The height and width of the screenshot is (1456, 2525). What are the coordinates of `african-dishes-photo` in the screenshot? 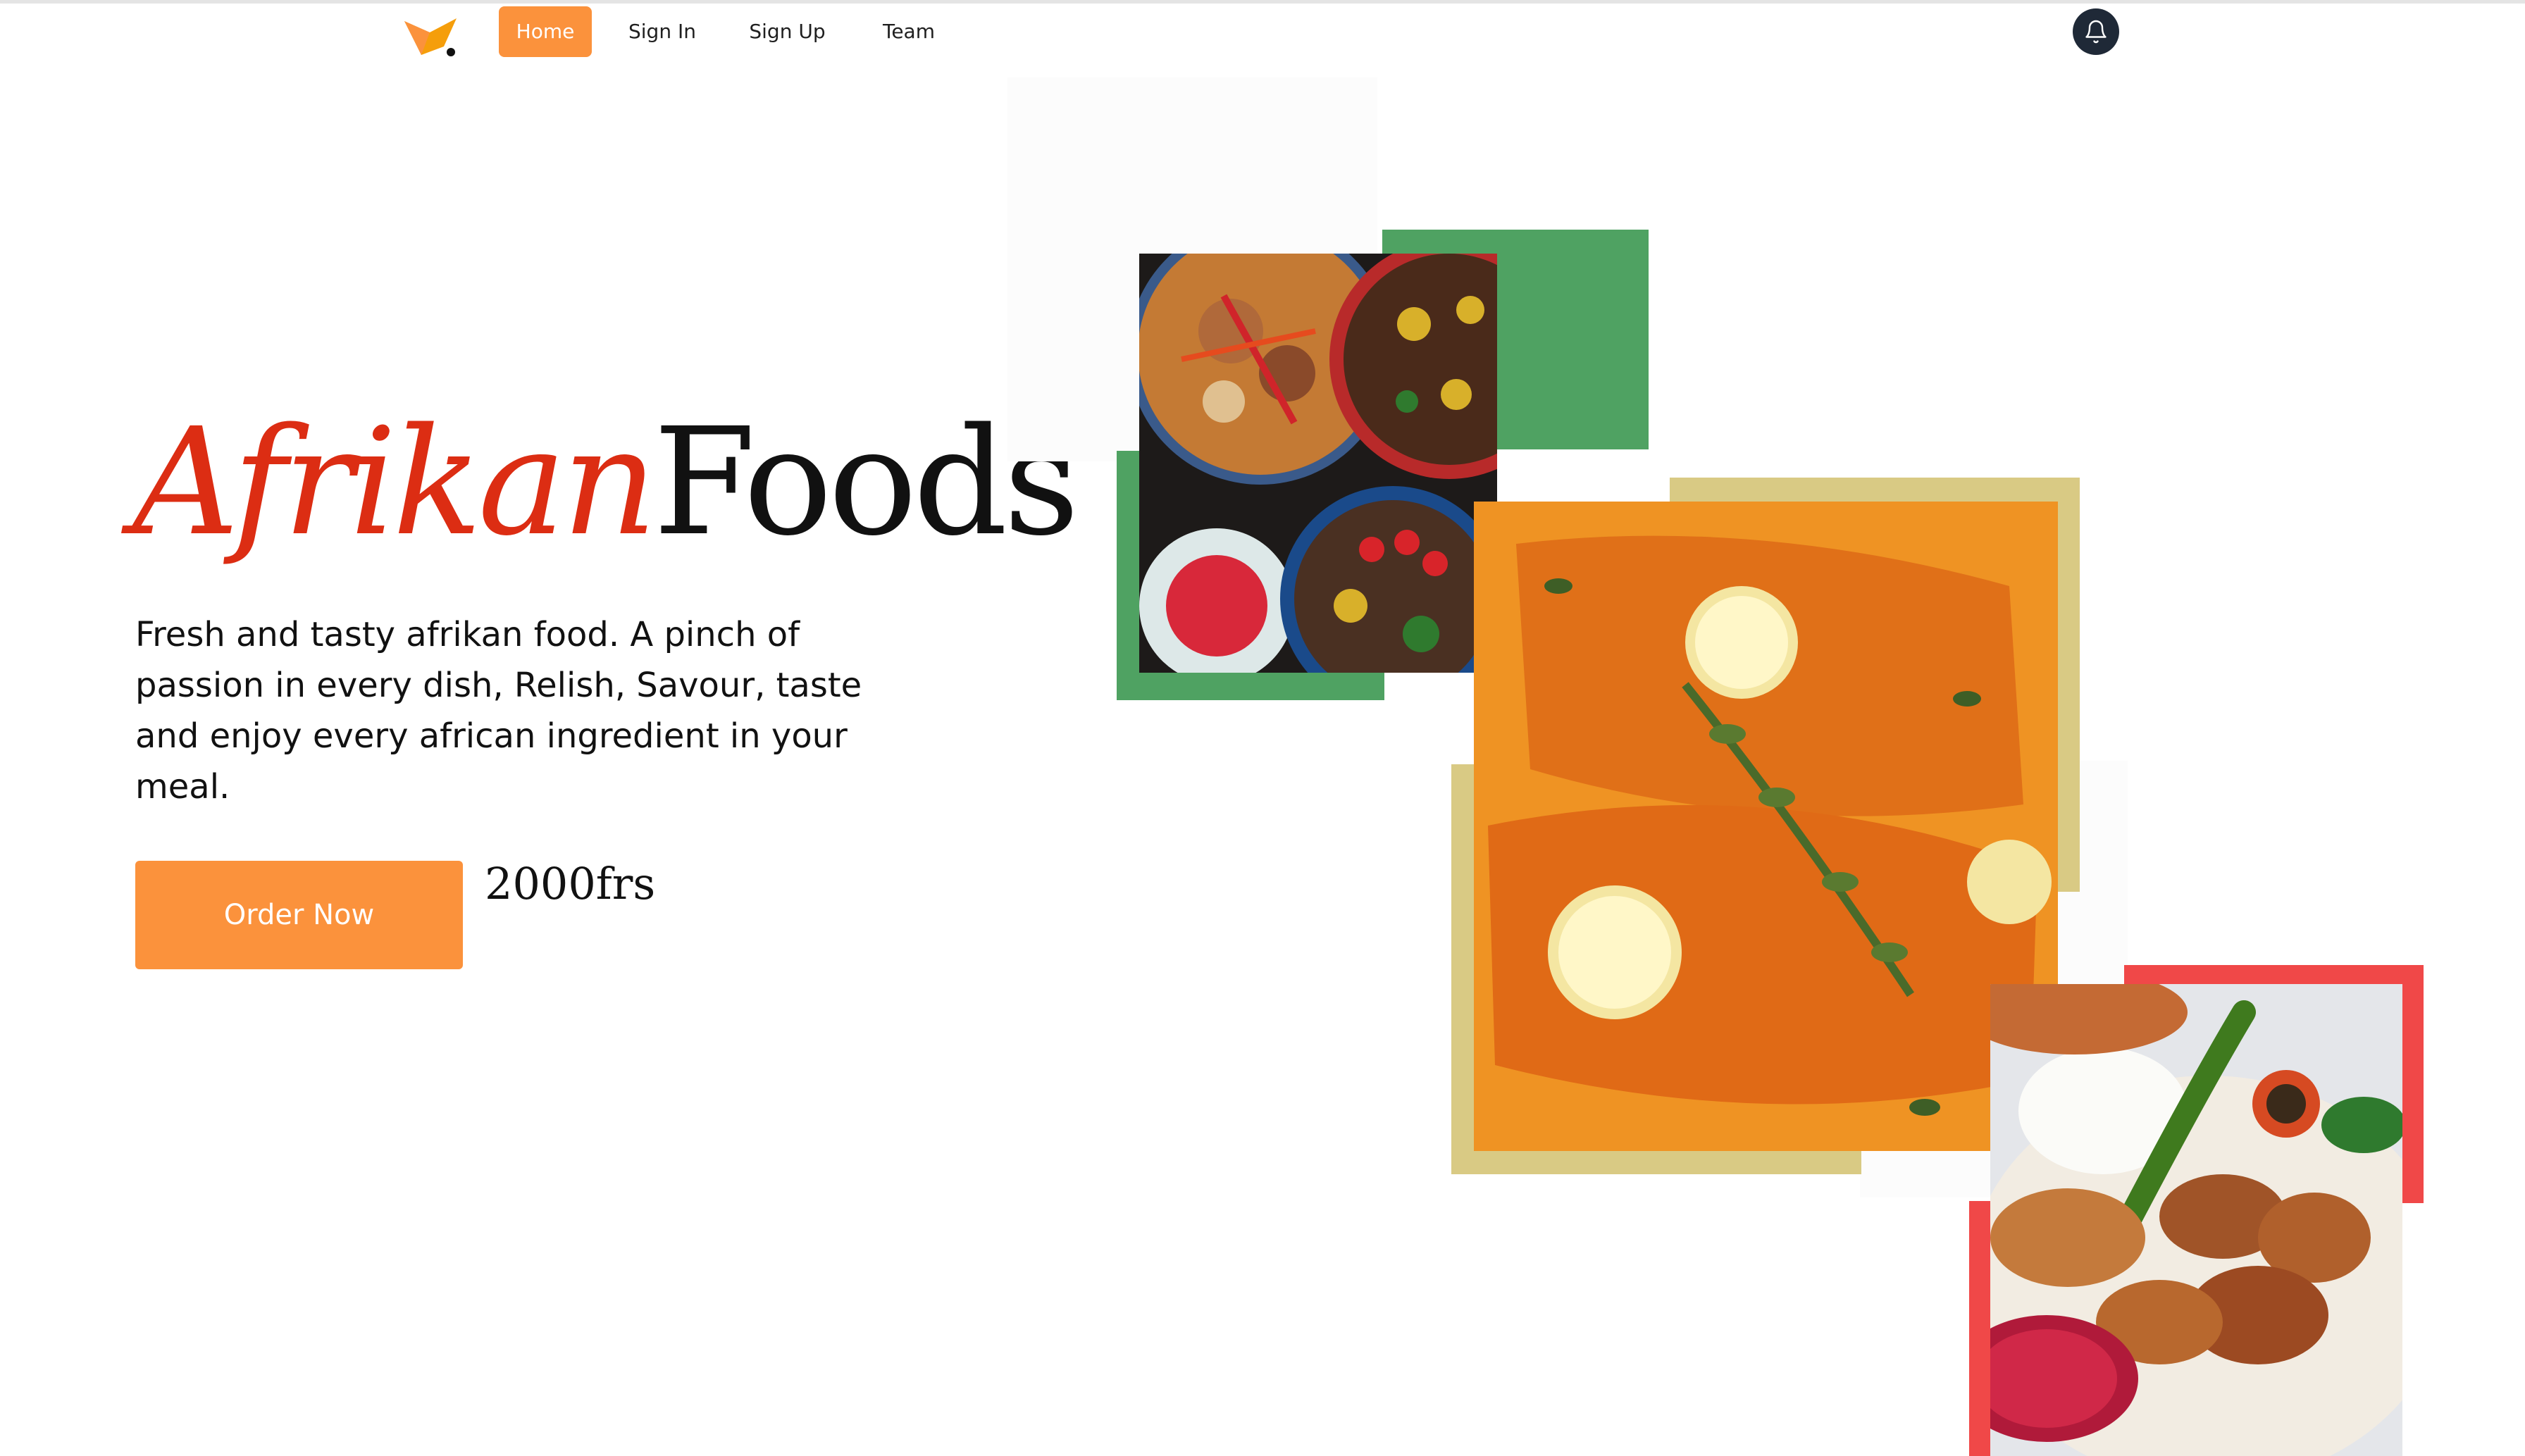 It's located at (1318, 463).